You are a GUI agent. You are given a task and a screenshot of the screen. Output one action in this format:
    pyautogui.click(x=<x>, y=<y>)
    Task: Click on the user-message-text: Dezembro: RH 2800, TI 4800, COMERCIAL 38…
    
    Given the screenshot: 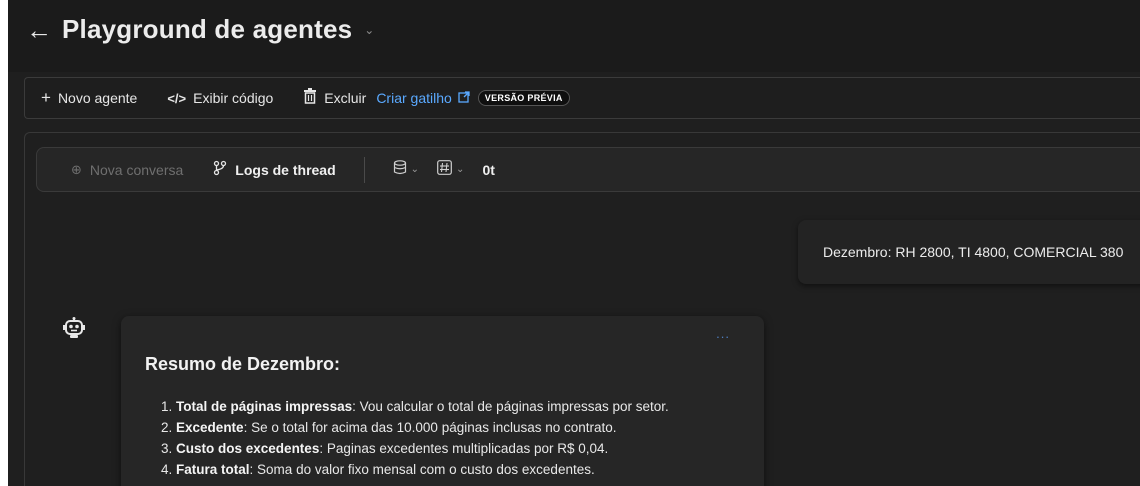 What is the action you would take?
    pyautogui.click(x=973, y=252)
    